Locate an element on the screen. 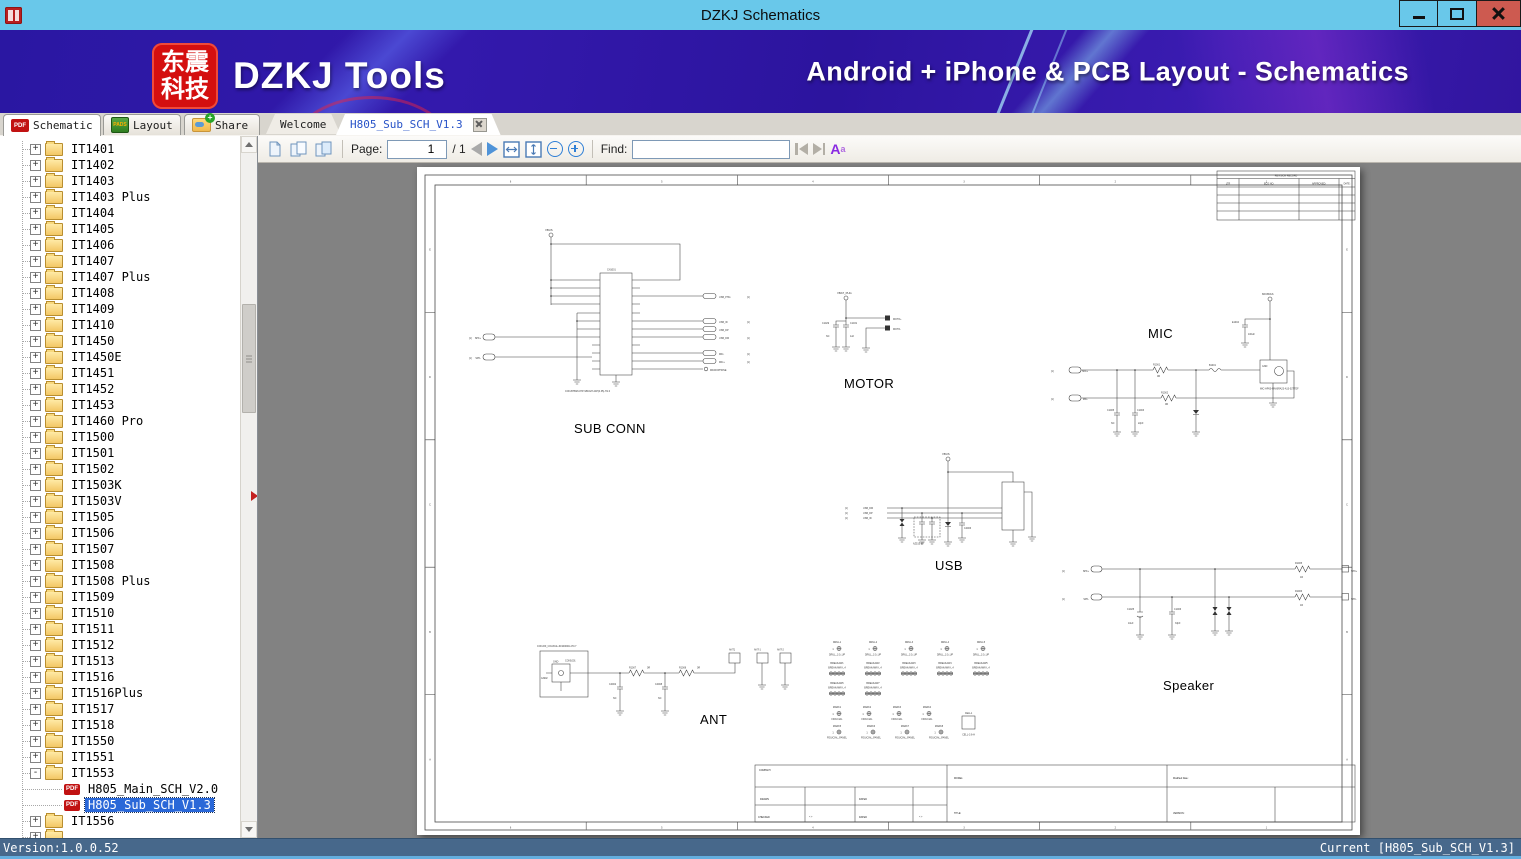 This screenshot has width=1521, height=859. tree-item-label: IT1508 Plus is located at coordinates (110, 581).